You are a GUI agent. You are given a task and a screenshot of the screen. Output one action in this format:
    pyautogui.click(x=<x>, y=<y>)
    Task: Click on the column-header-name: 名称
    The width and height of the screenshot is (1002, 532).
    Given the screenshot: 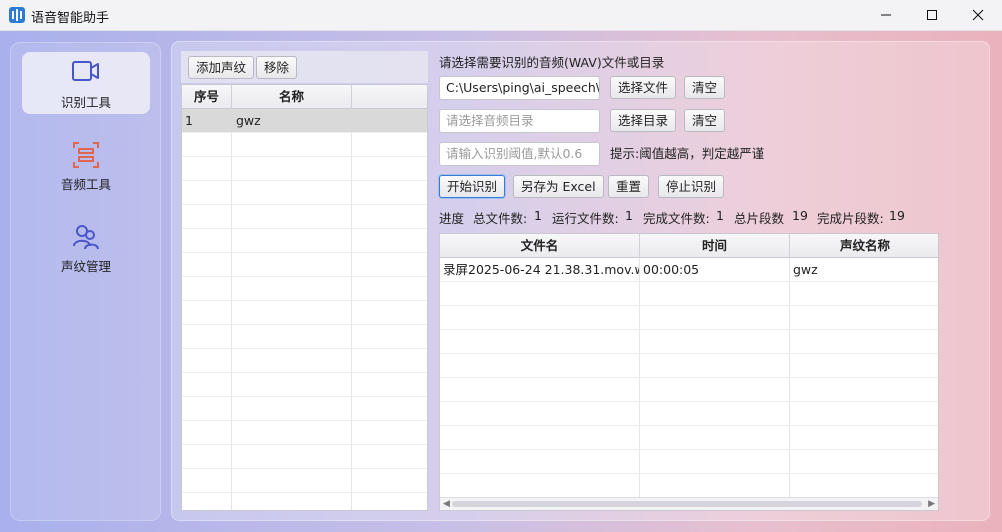 What is the action you would take?
    pyautogui.click(x=292, y=97)
    